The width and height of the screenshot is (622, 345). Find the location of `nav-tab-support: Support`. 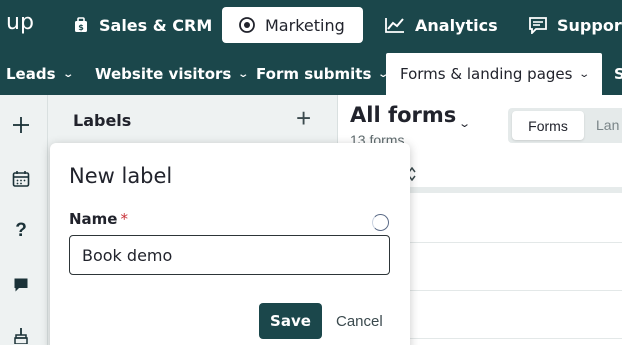

nav-tab-support: Support is located at coordinates (575, 25).